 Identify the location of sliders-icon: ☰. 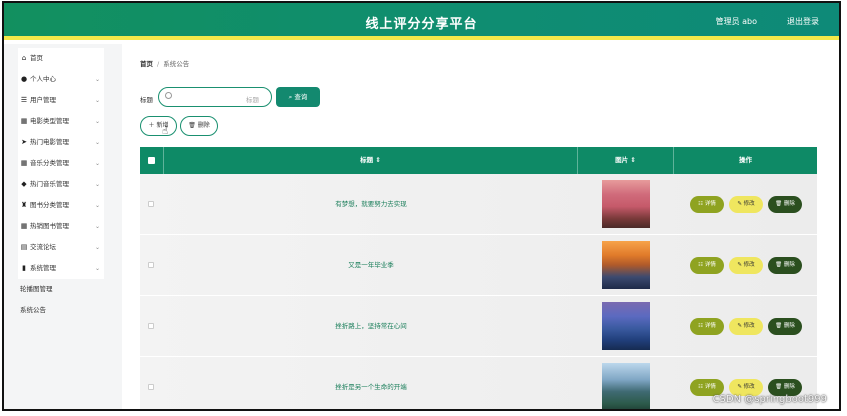
(24, 100).